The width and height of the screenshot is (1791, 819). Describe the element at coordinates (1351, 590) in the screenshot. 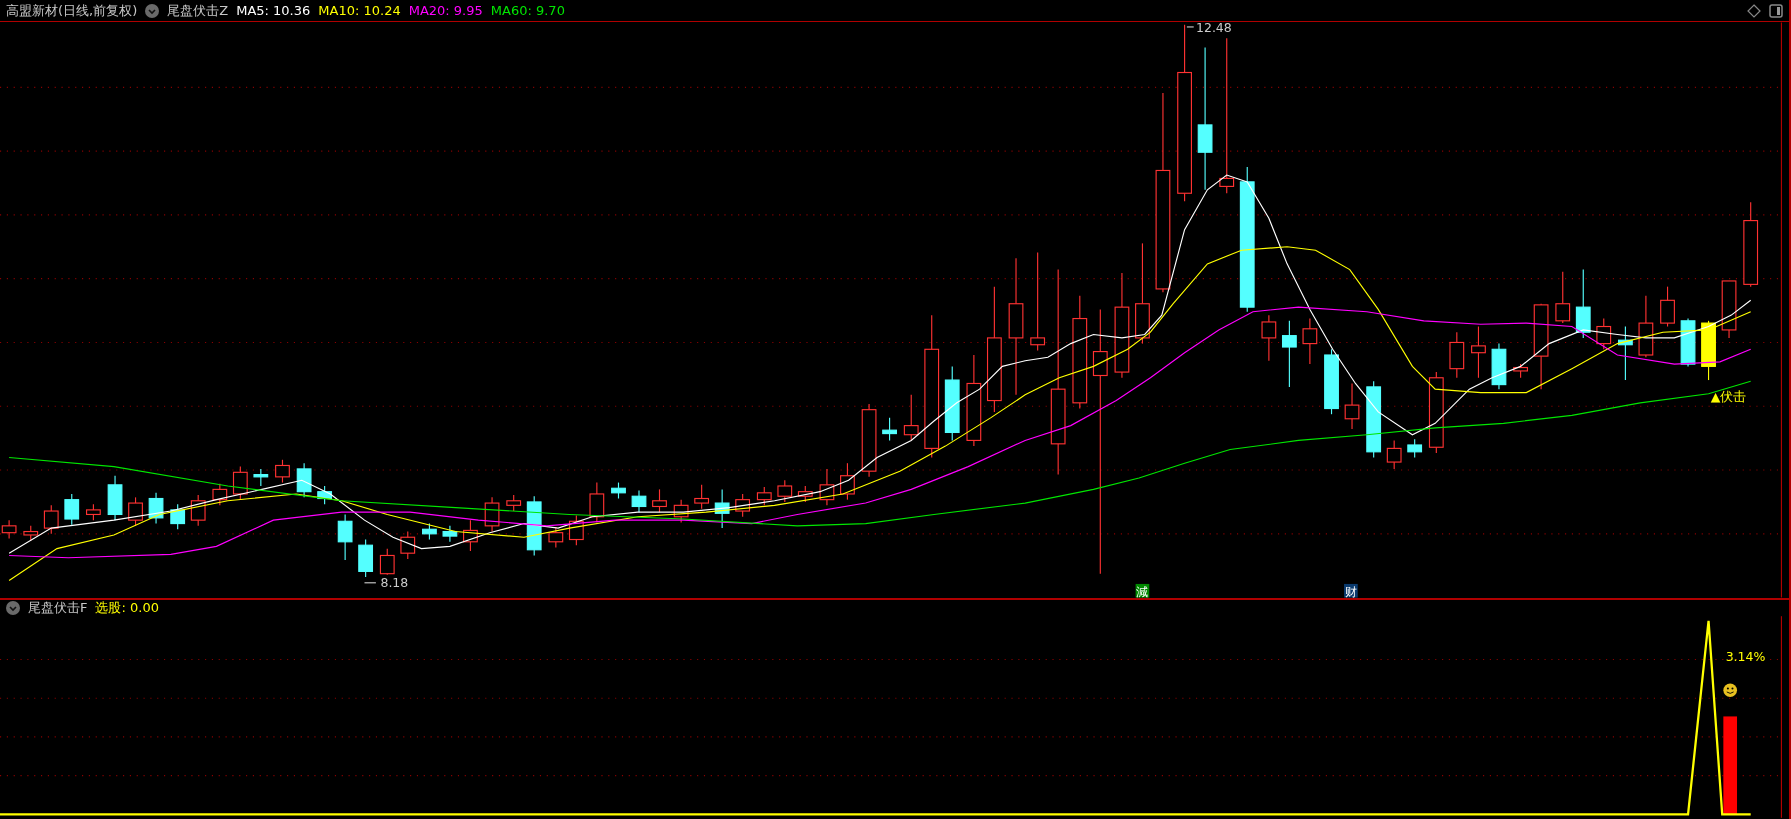

I see `event-marker: 财` at that location.